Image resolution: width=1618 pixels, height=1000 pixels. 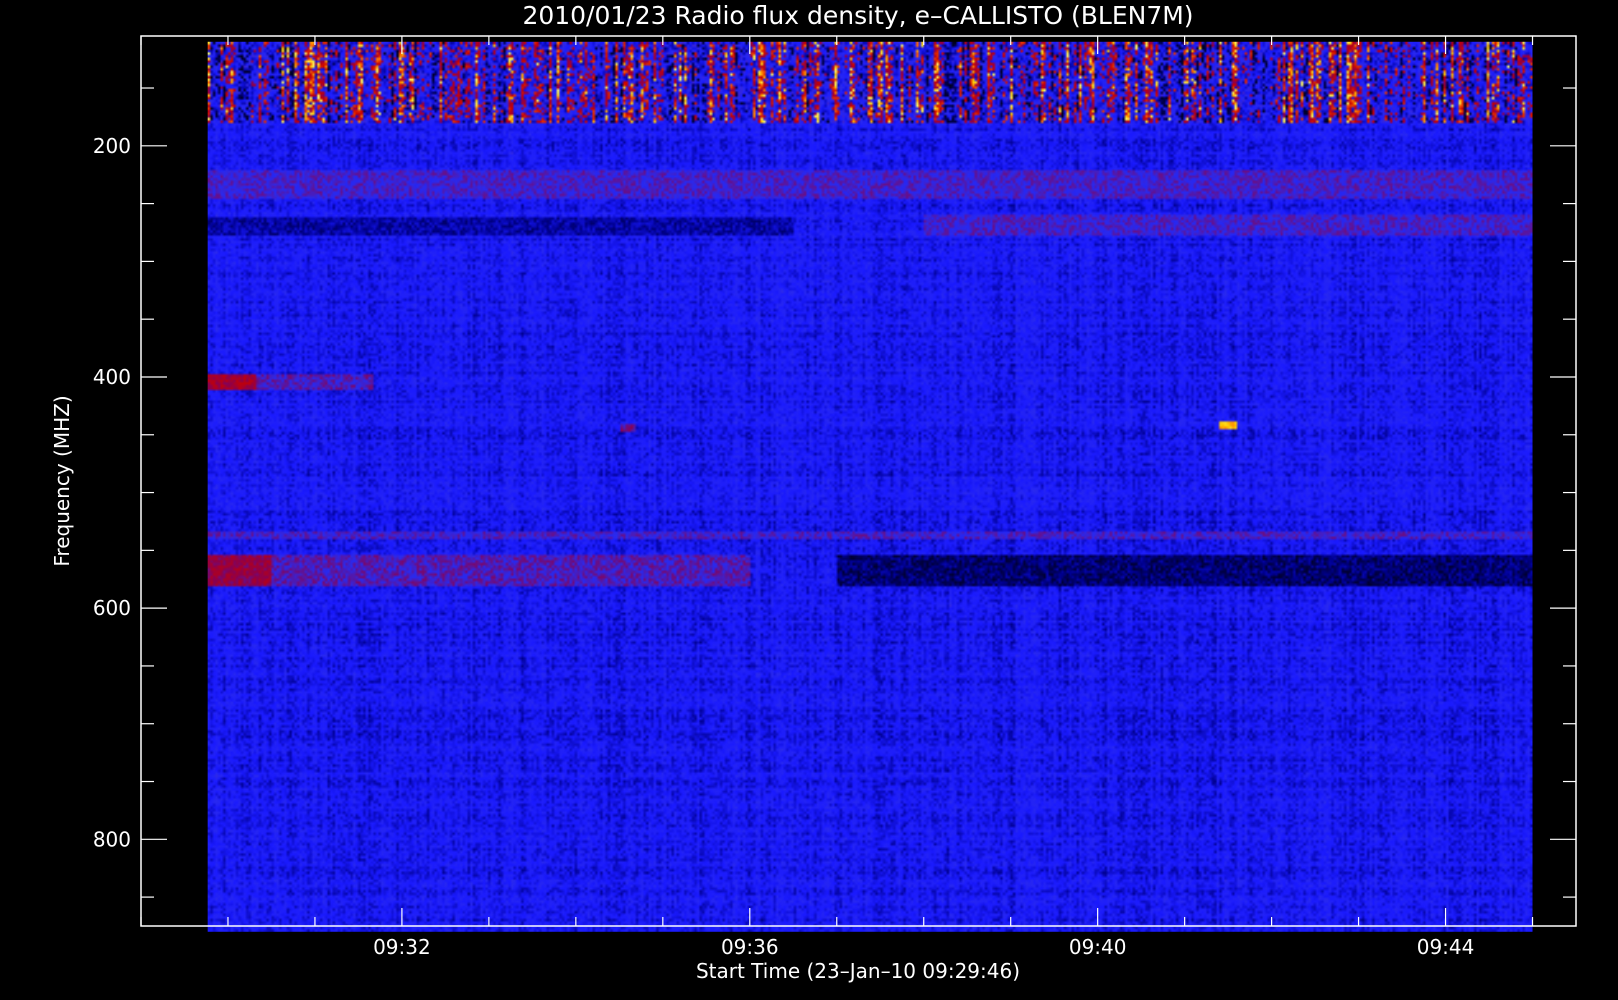 What do you see at coordinates (1098, 947) in the screenshot?
I see `x-tick-label: 09:40` at bounding box center [1098, 947].